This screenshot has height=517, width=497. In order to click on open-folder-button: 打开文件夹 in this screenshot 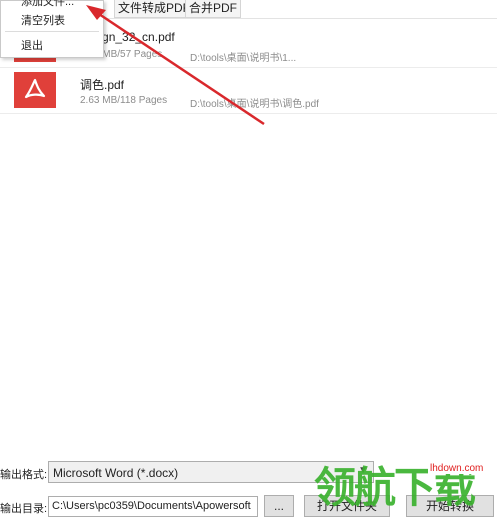, I will do `click(347, 506)`.